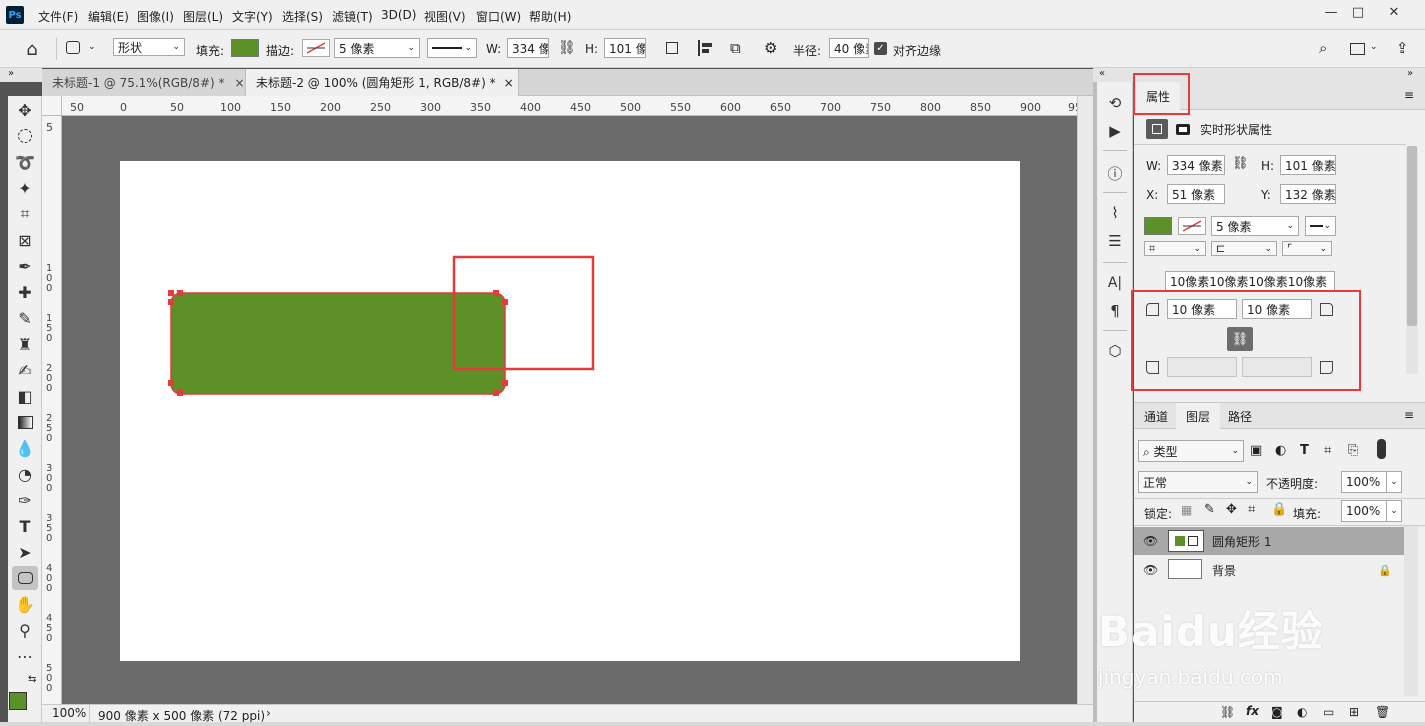  What do you see at coordinates (25, 656) in the screenshot?
I see `more-tools-icon: ⋯` at bounding box center [25, 656].